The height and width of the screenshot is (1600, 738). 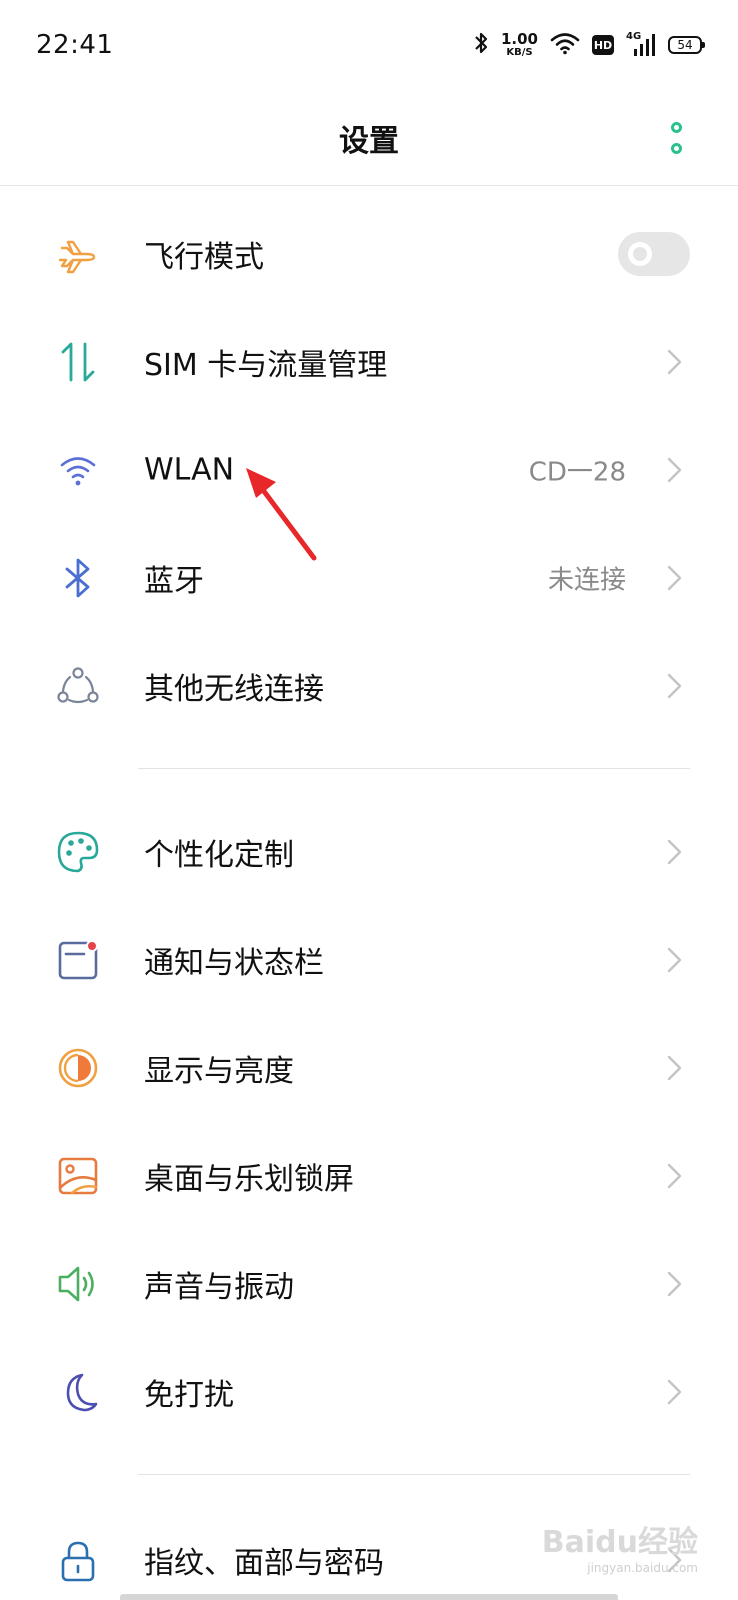 What do you see at coordinates (234, 689) in the screenshot?
I see `setting-label: 其他无线连接` at bounding box center [234, 689].